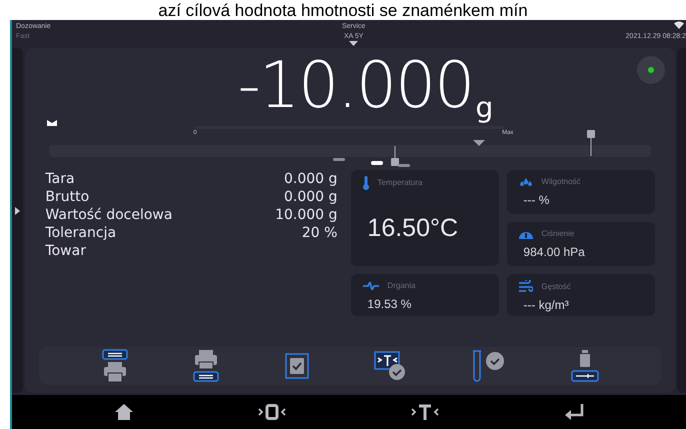 This screenshot has width=686, height=429. Describe the element at coordinates (343, 10) in the screenshot. I see `document-caption: azí cílová hodnota hmotnosti se znaménkem mín` at that location.